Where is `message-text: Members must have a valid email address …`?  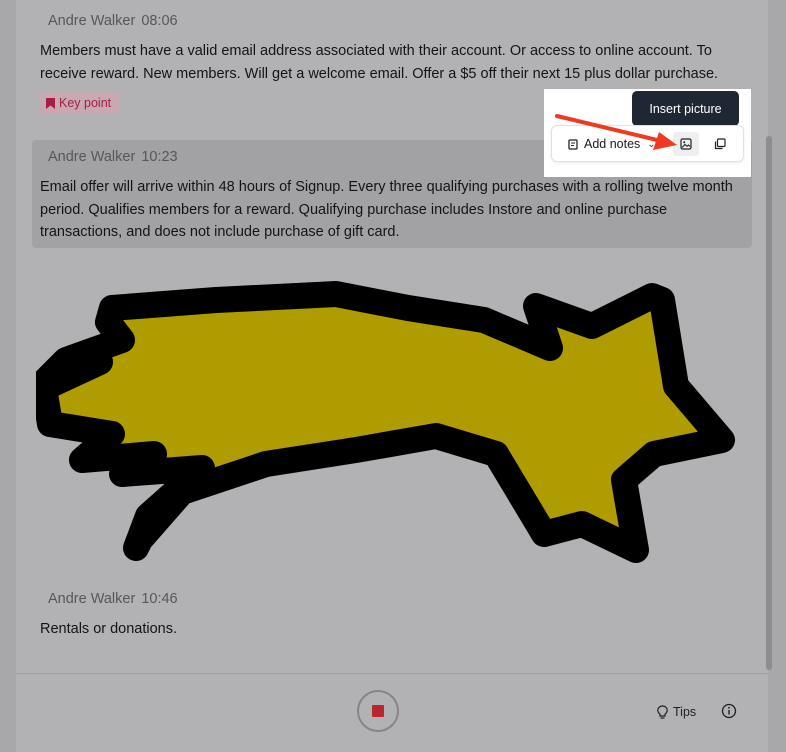 message-text: Members must have a valid email address … is located at coordinates (395, 62).